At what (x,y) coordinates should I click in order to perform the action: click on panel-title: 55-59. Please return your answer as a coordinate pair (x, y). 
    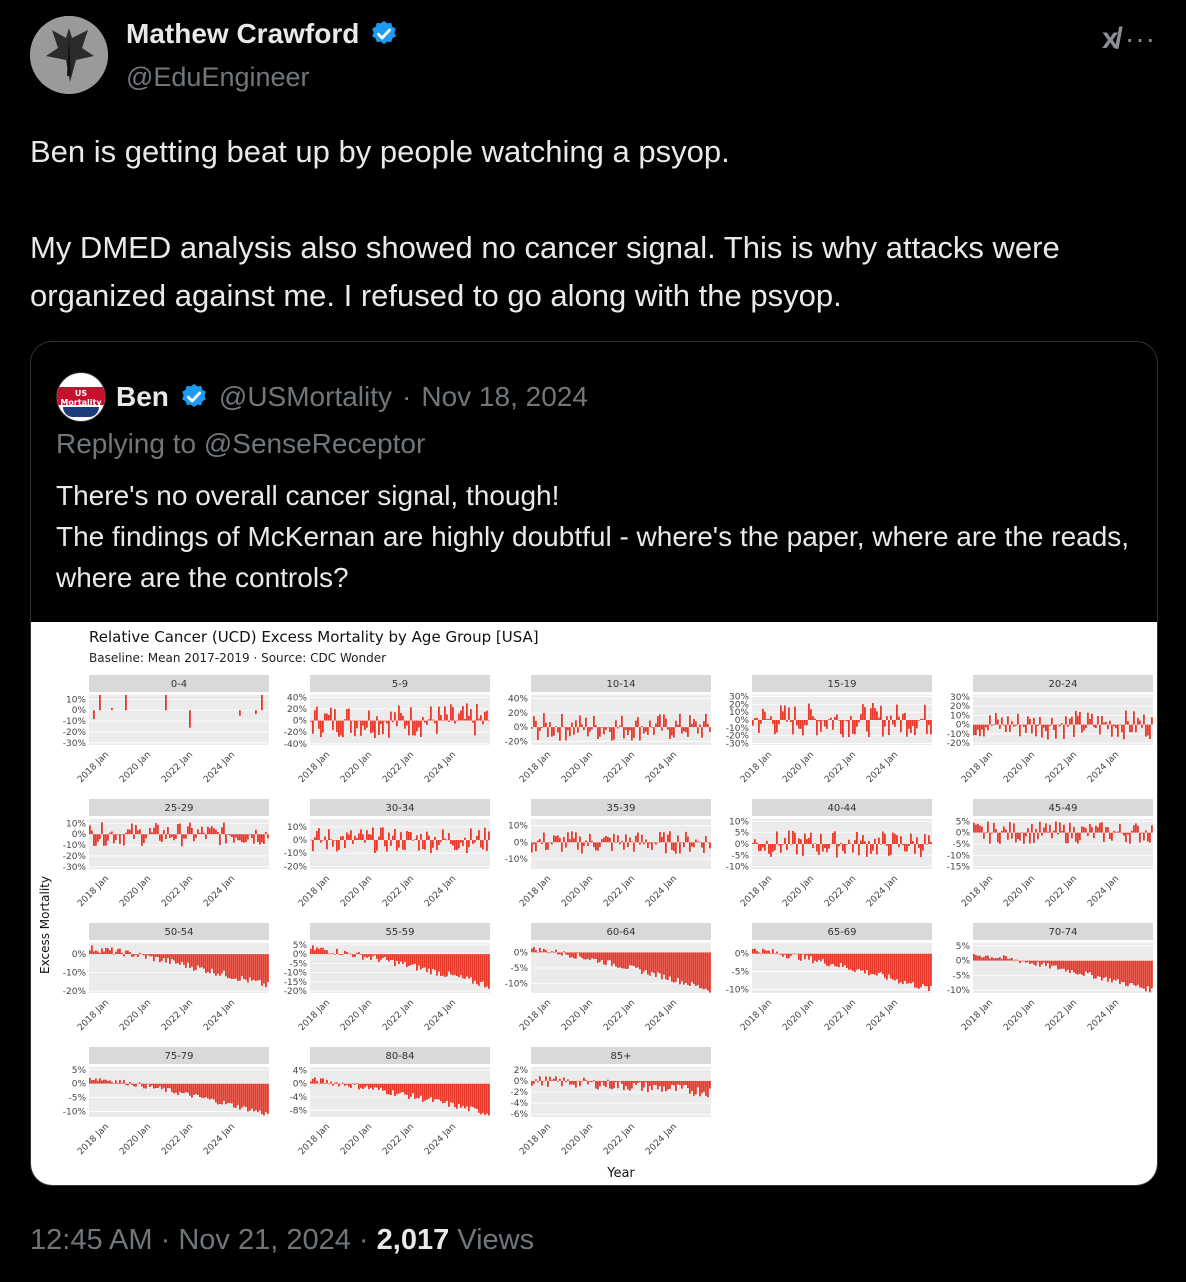
    Looking at the image, I should click on (399, 932).